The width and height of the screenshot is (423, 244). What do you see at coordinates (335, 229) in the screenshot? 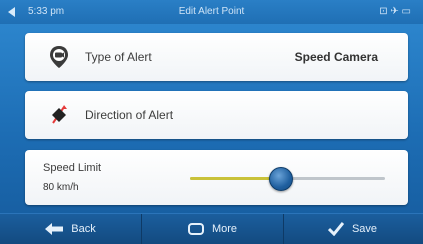
I see `checkmark-icon` at bounding box center [335, 229].